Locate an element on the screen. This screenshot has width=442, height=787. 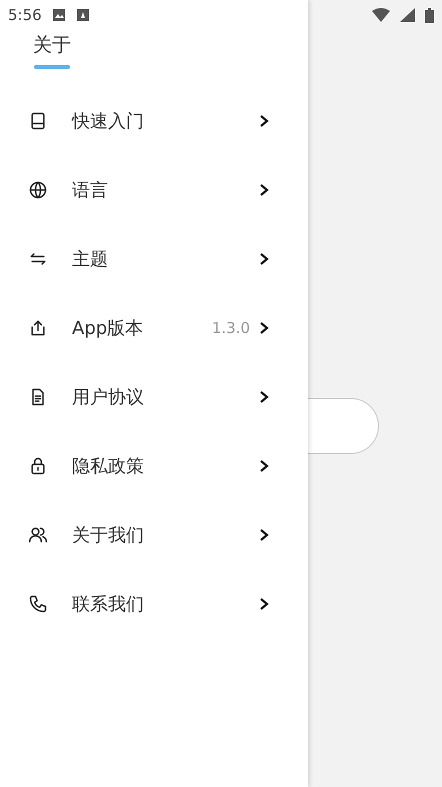
menu-item: 快速入门 is located at coordinates (154, 120).